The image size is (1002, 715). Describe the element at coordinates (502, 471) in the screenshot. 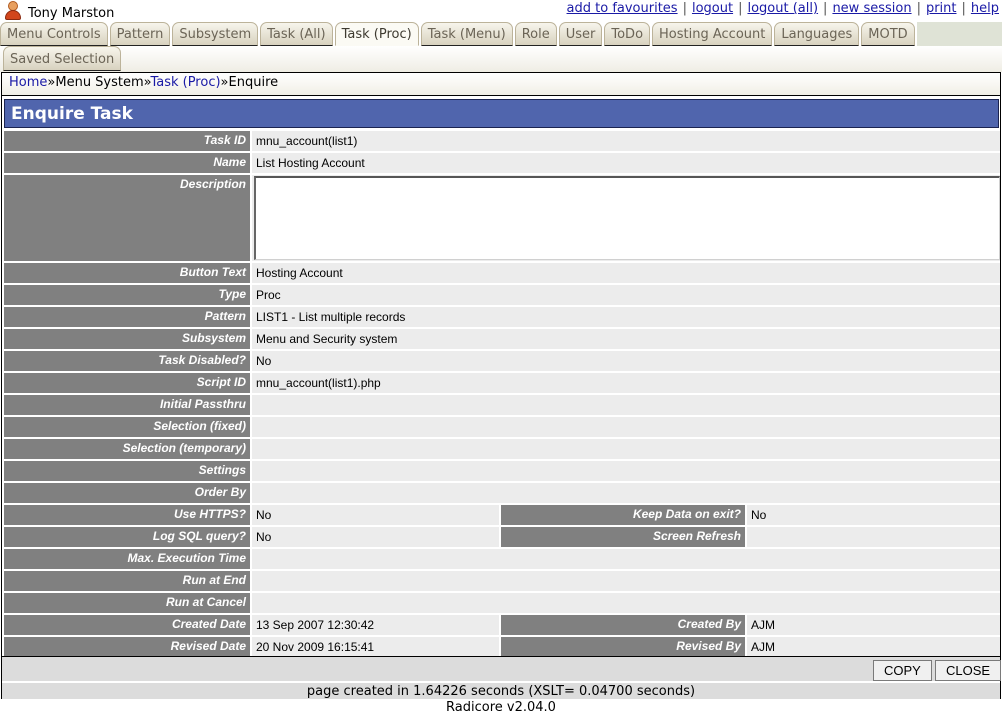

I see `field-row-settings: Settings` at that location.